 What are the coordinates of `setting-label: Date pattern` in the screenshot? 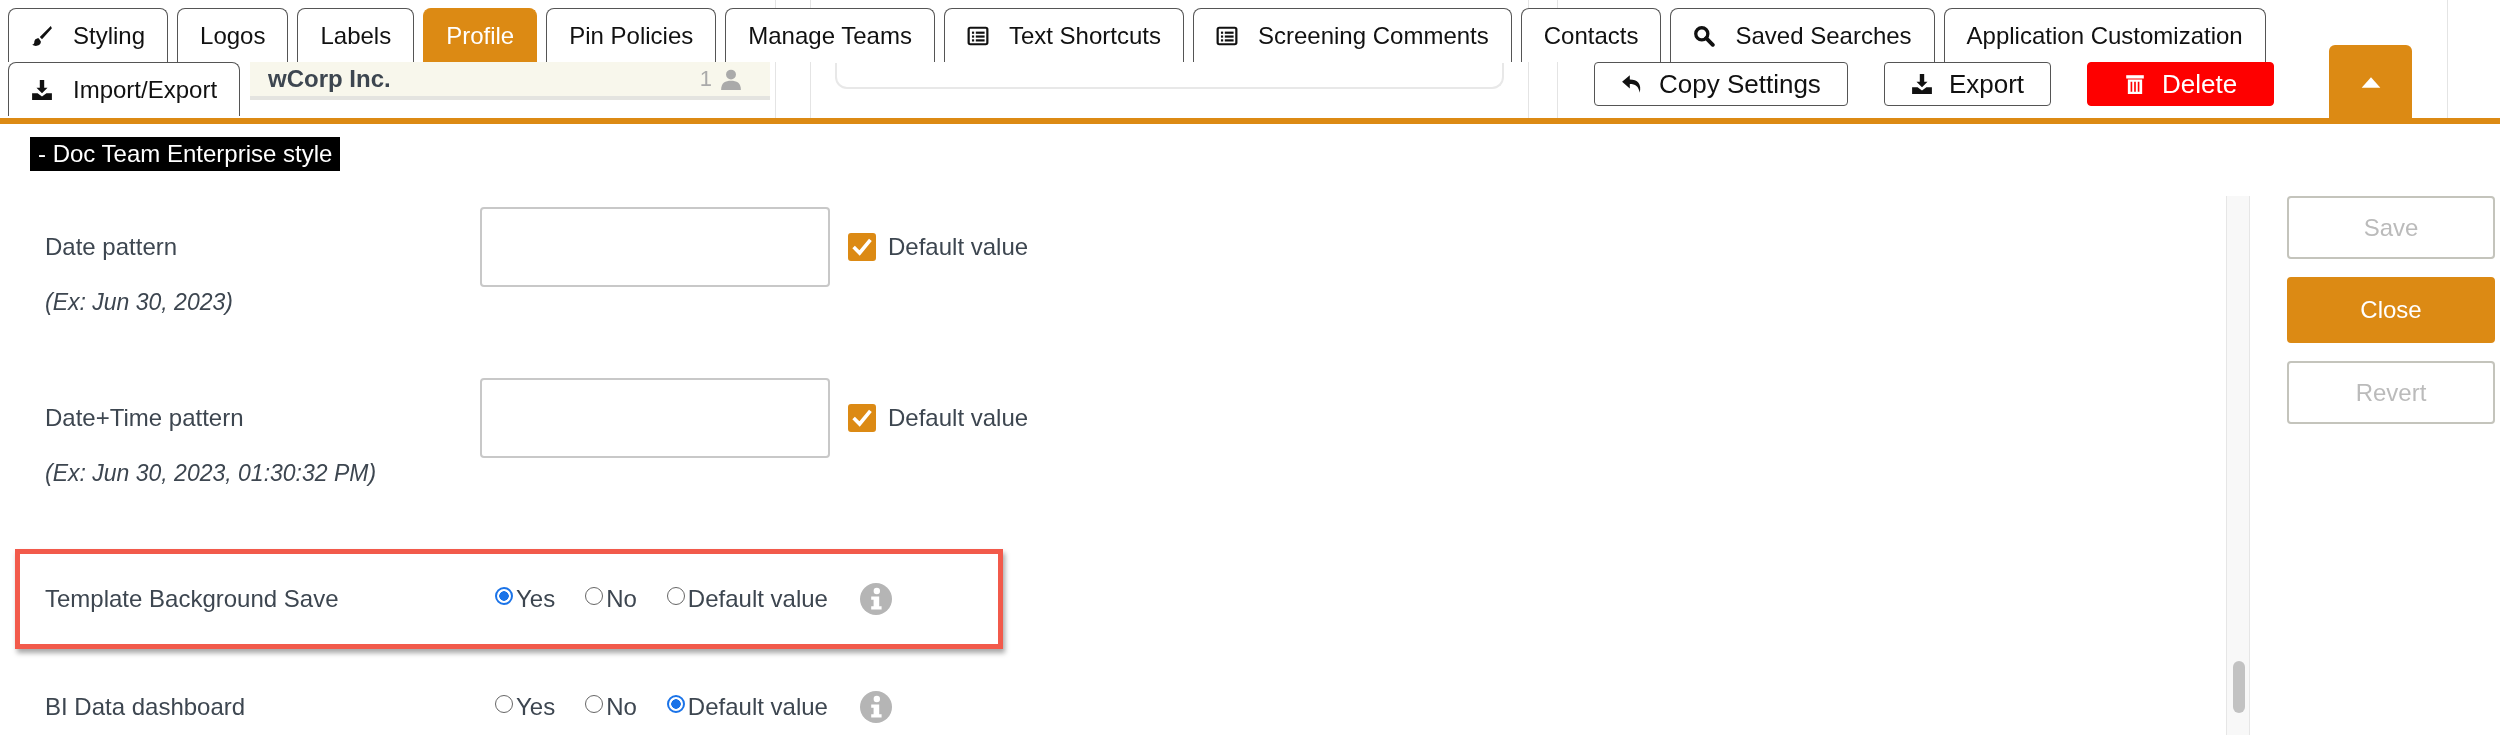 It's located at (111, 247).